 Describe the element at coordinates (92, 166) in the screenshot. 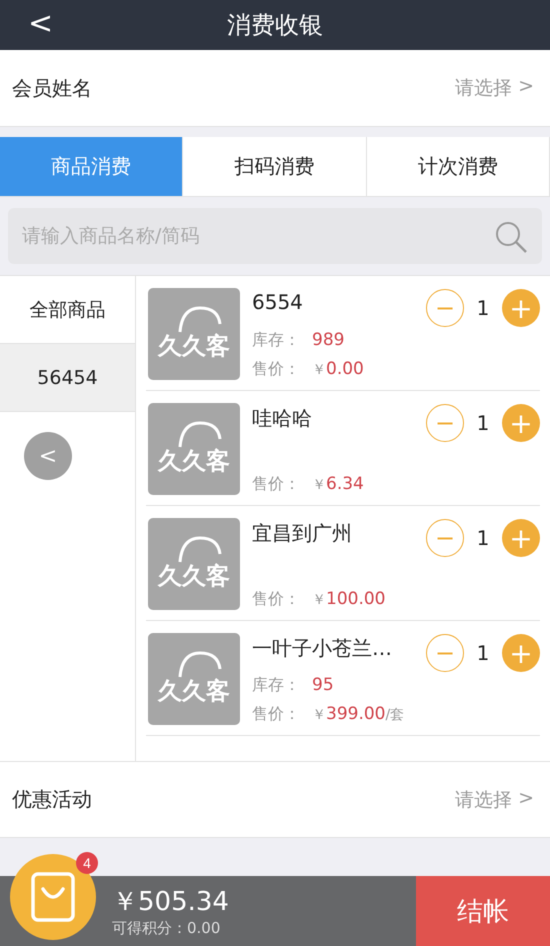

I see `tab: 商品消费` at that location.